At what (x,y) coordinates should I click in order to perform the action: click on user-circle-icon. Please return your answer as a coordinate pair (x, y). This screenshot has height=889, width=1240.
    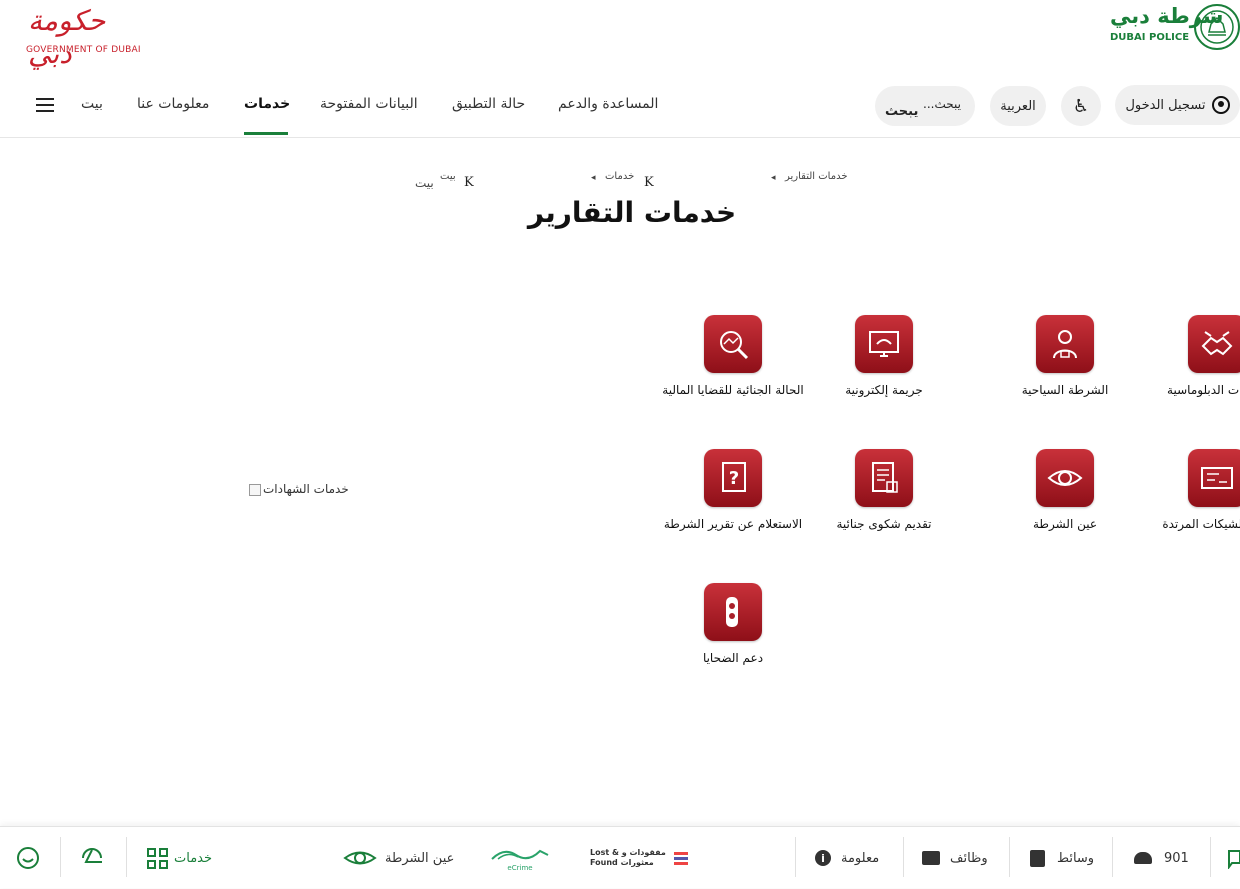
    Looking at the image, I should click on (1220, 105).